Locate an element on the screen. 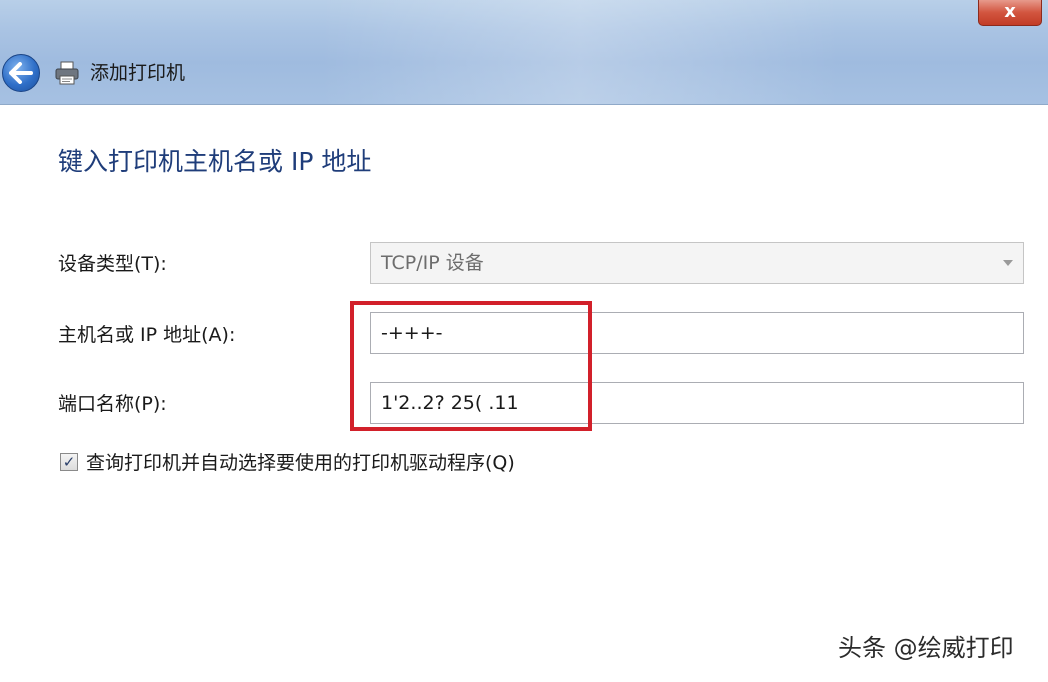 The image size is (1048, 682). checkmark-icon: ✓ is located at coordinates (69, 462).